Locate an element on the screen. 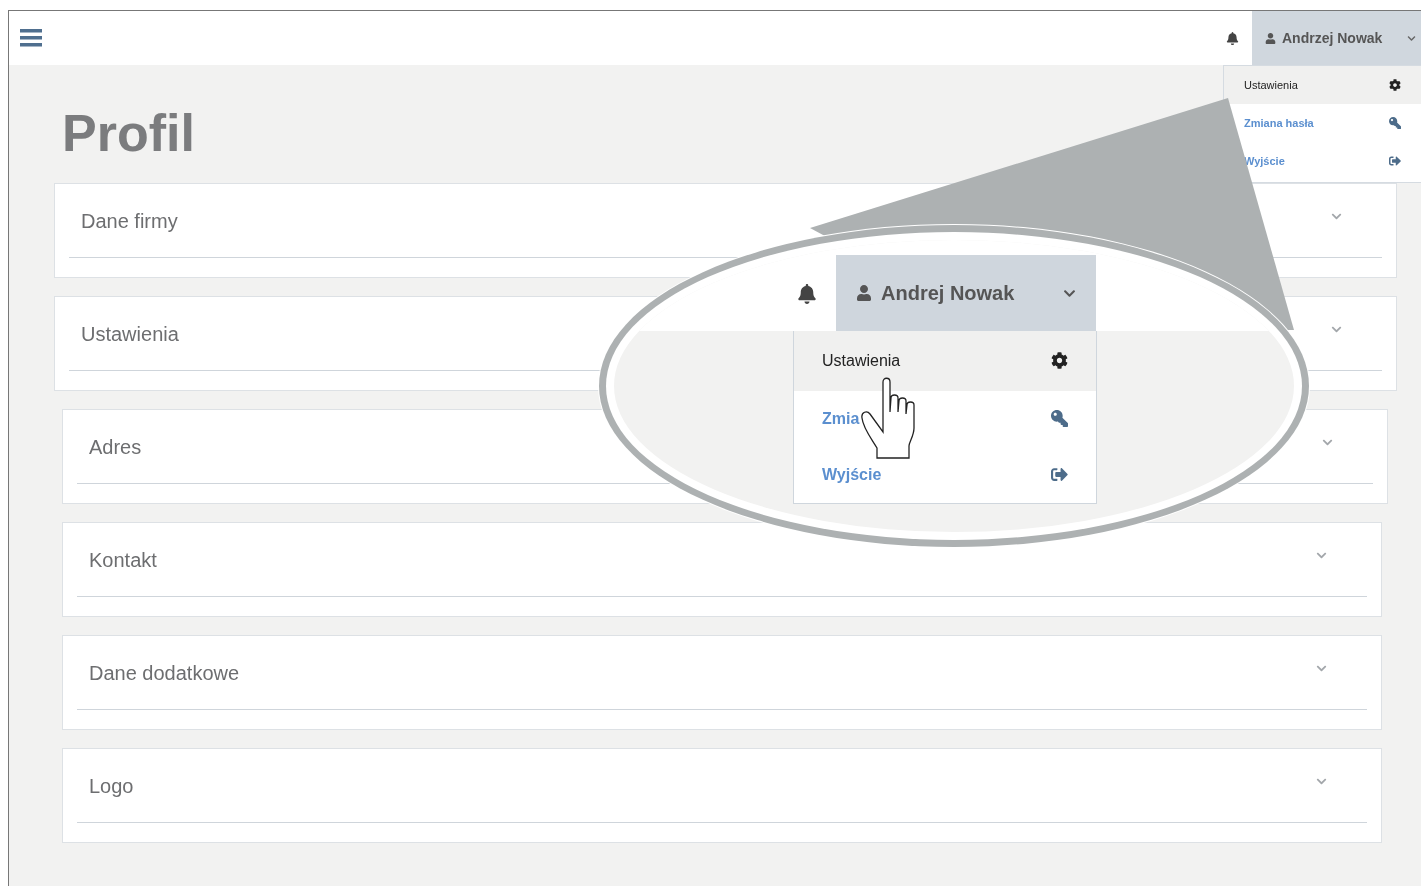 The image size is (1421, 886). section-title: Dane dodatkowe is located at coordinates (164, 673).